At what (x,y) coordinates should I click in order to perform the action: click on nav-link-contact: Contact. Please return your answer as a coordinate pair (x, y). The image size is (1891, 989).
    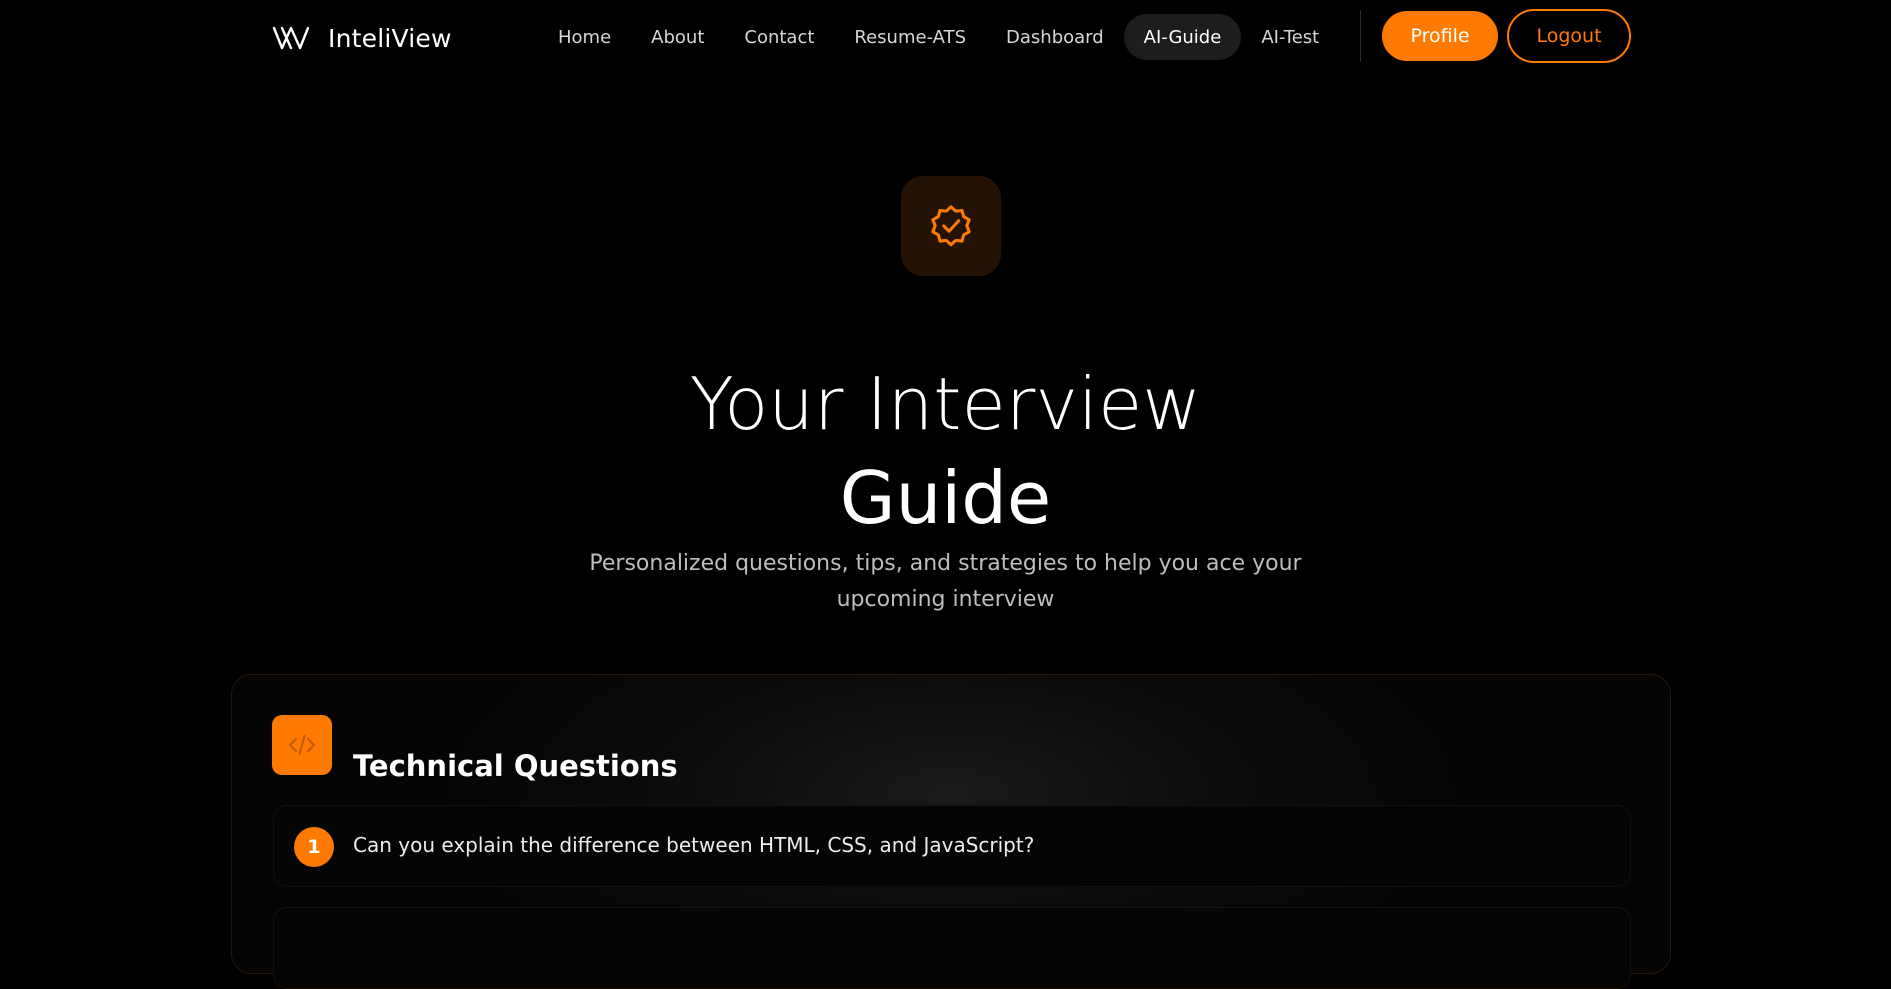
    Looking at the image, I should click on (779, 37).